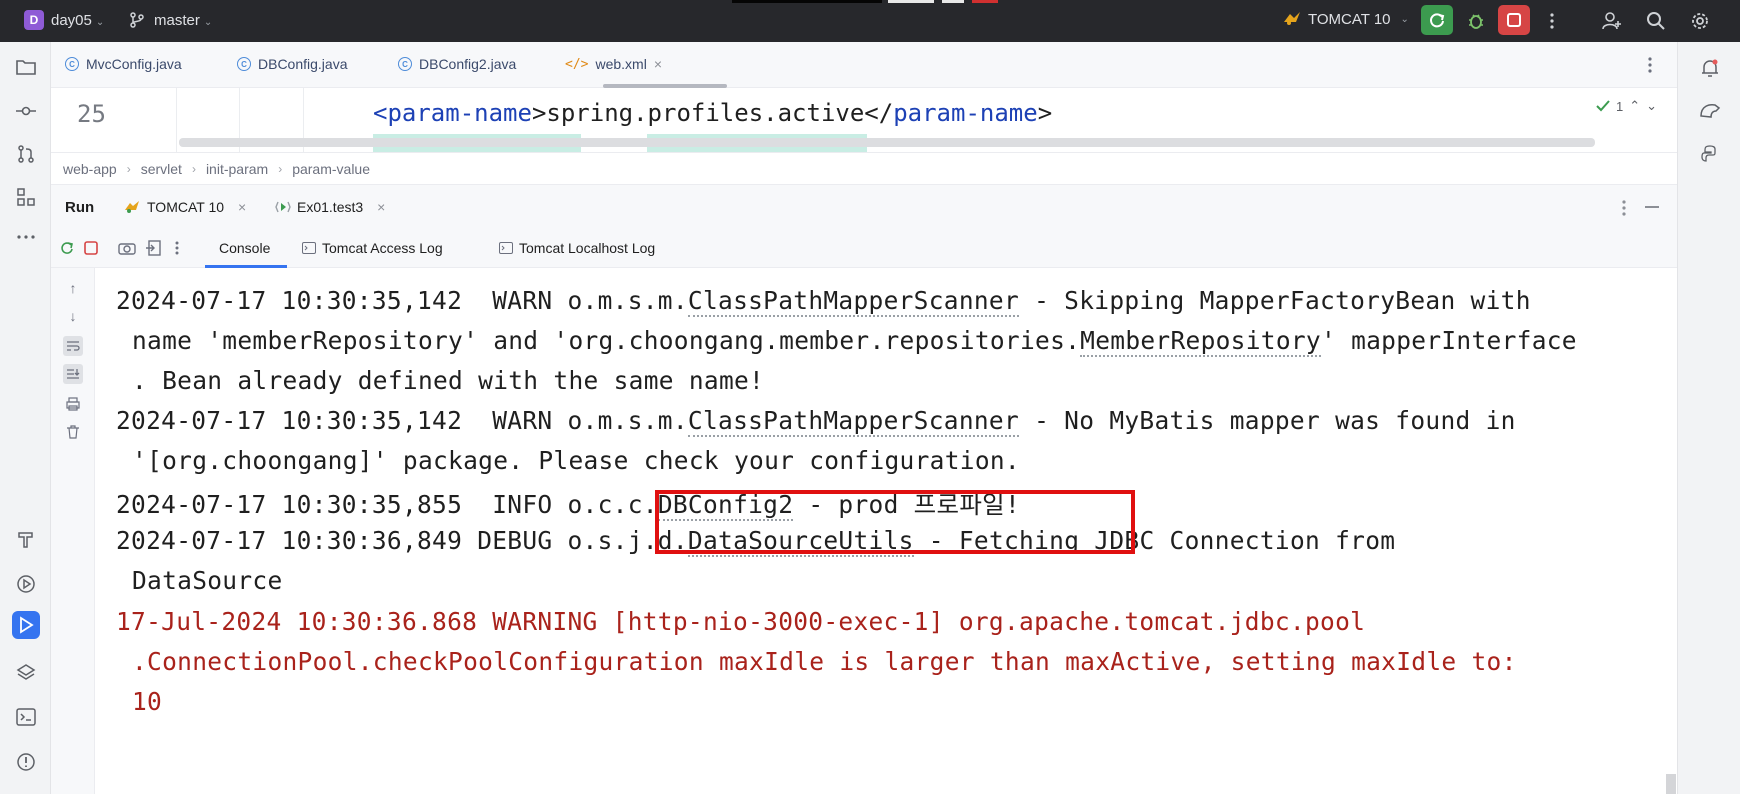 The image size is (1740, 794). What do you see at coordinates (26, 197) in the screenshot?
I see `structure-icon` at bounding box center [26, 197].